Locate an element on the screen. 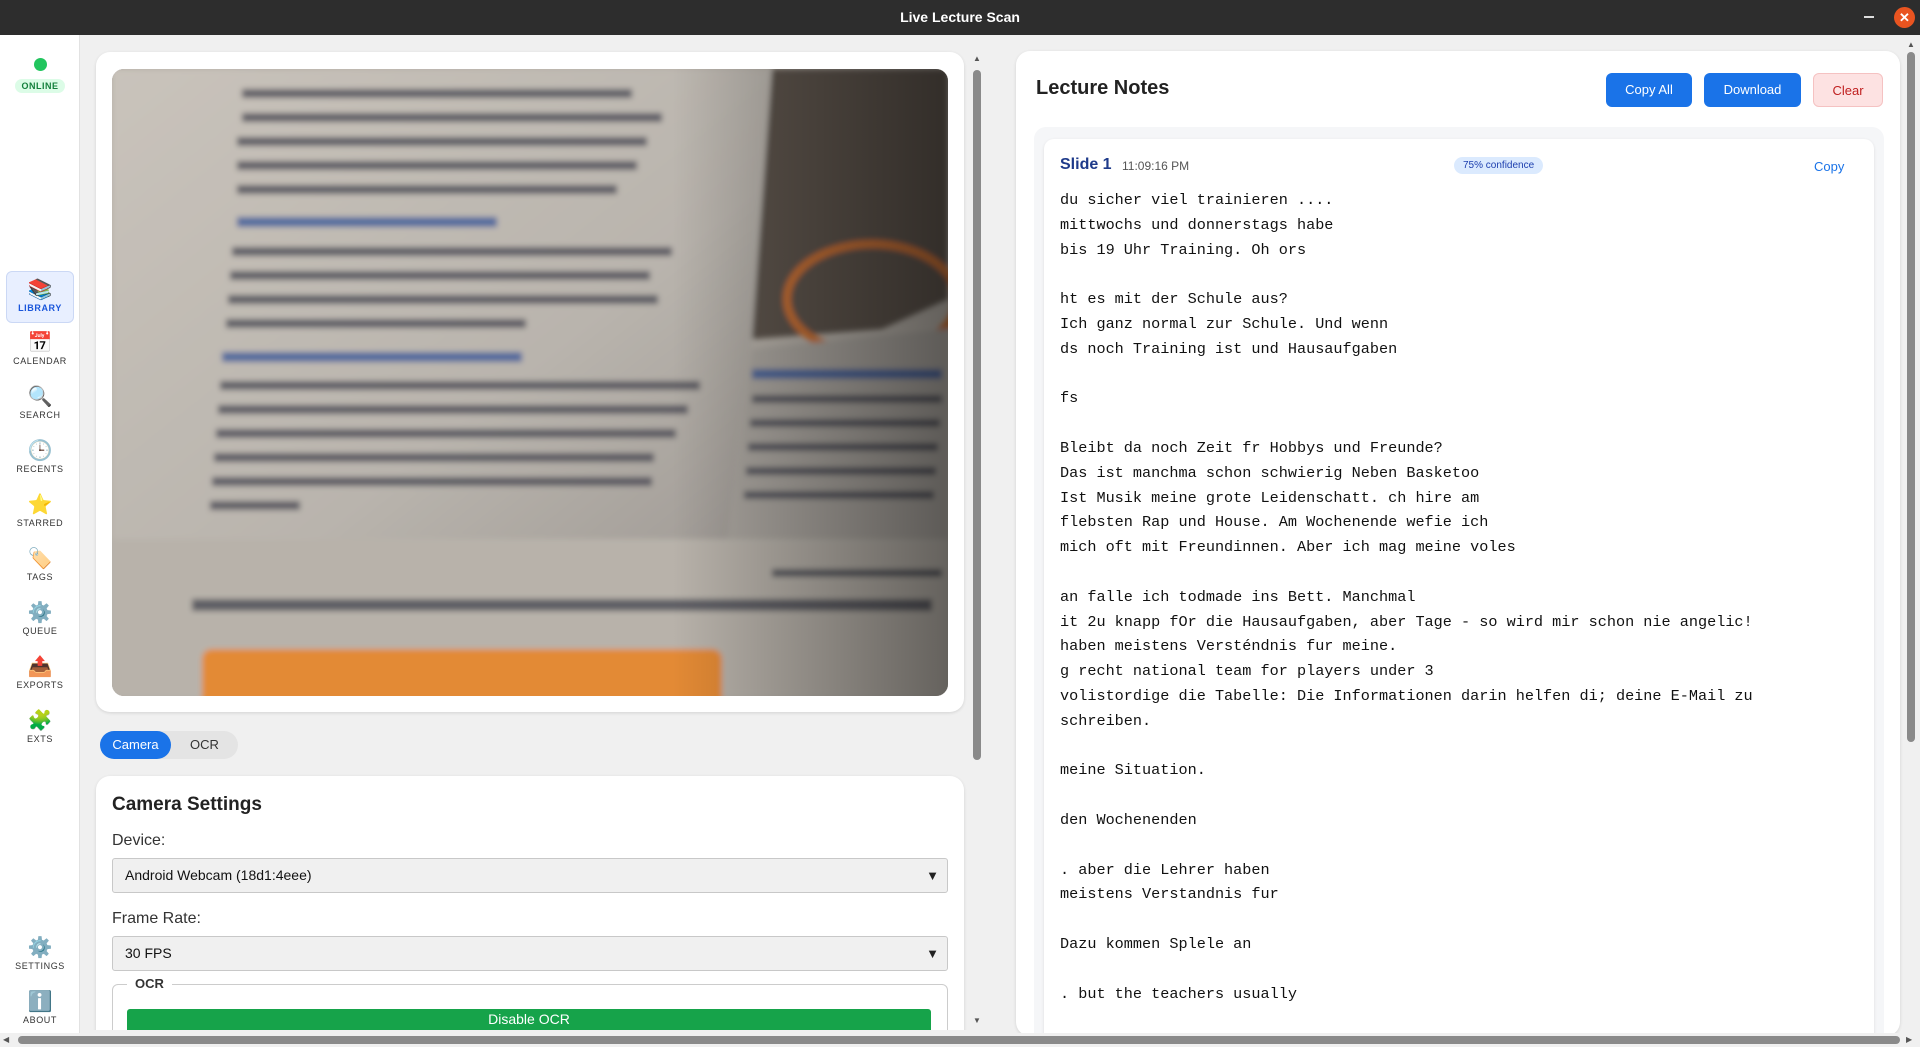  sidebar-item-library: 📚 LIBRARY is located at coordinates (40, 297).